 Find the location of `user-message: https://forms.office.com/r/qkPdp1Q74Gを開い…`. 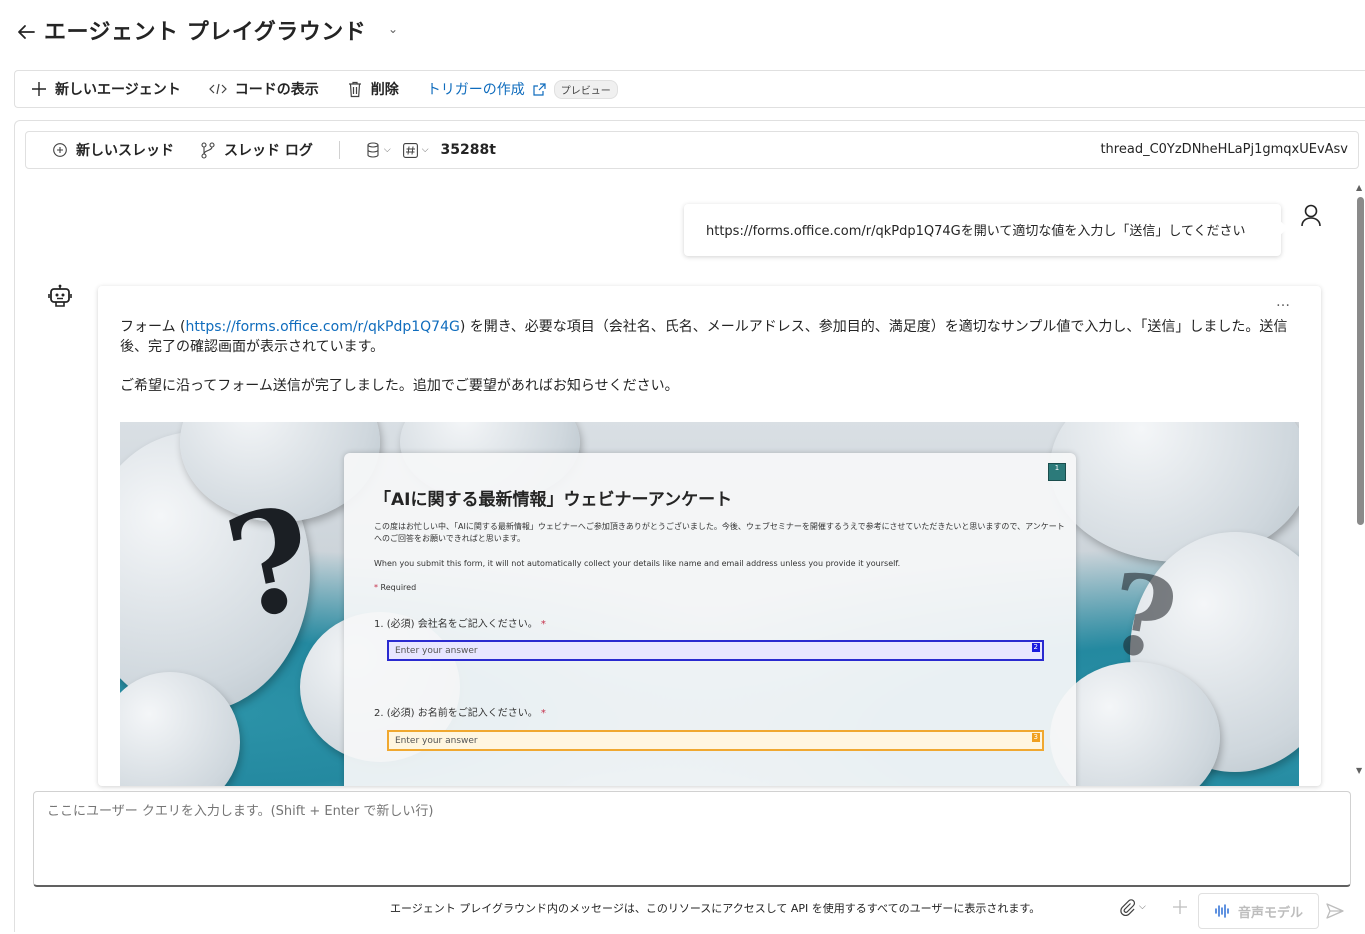

user-message: https://forms.office.com/r/qkPdp1Q74Gを開い… is located at coordinates (982, 230).